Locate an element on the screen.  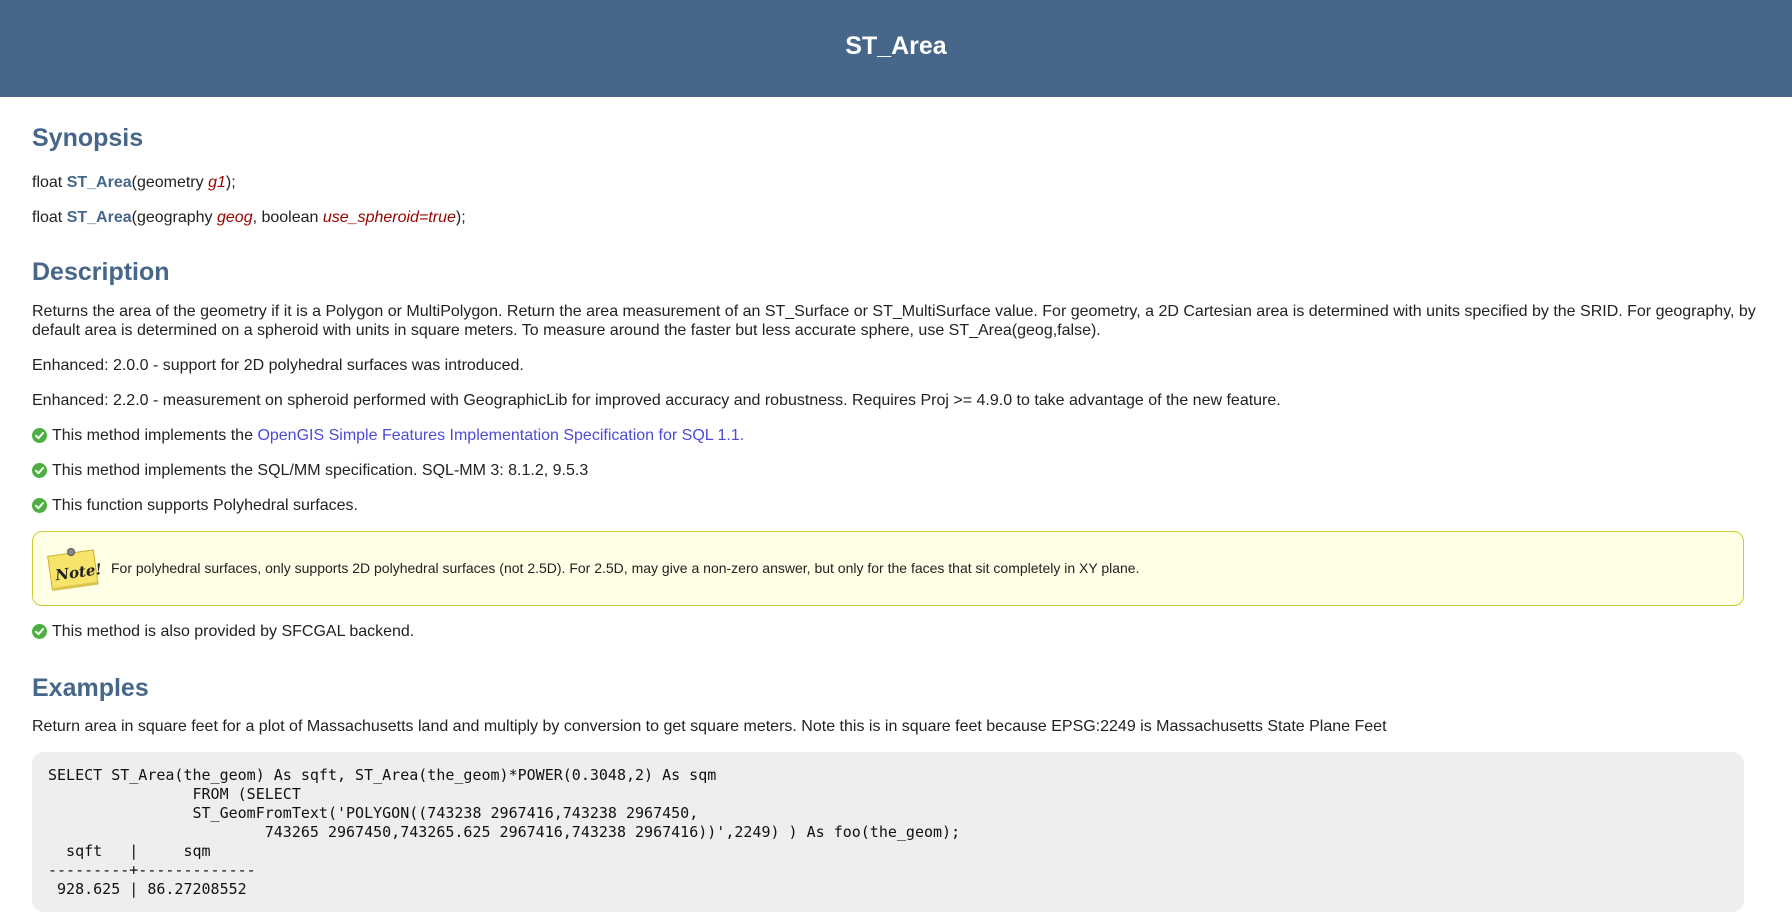
note-icon: Note! is located at coordinates (74, 569).